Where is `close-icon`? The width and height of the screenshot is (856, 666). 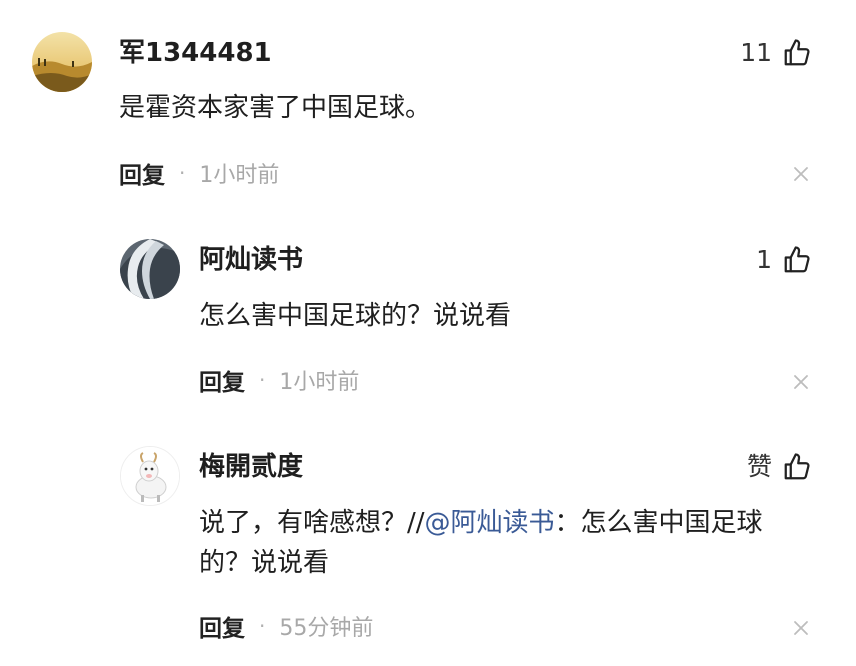
close-icon is located at coordinates (801, 628).